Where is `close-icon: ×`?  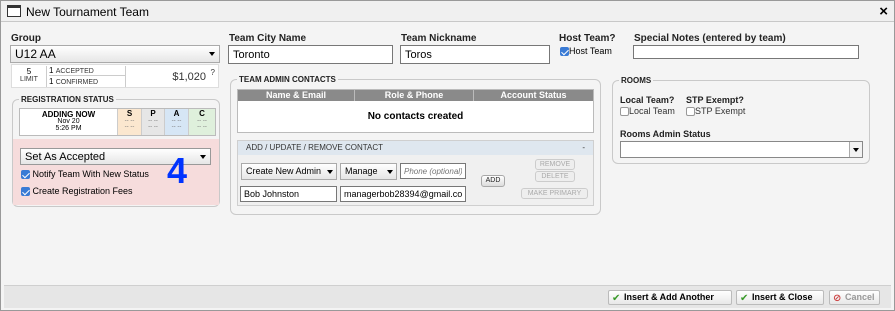 close-icon: × is located at coordinates (883, 11).